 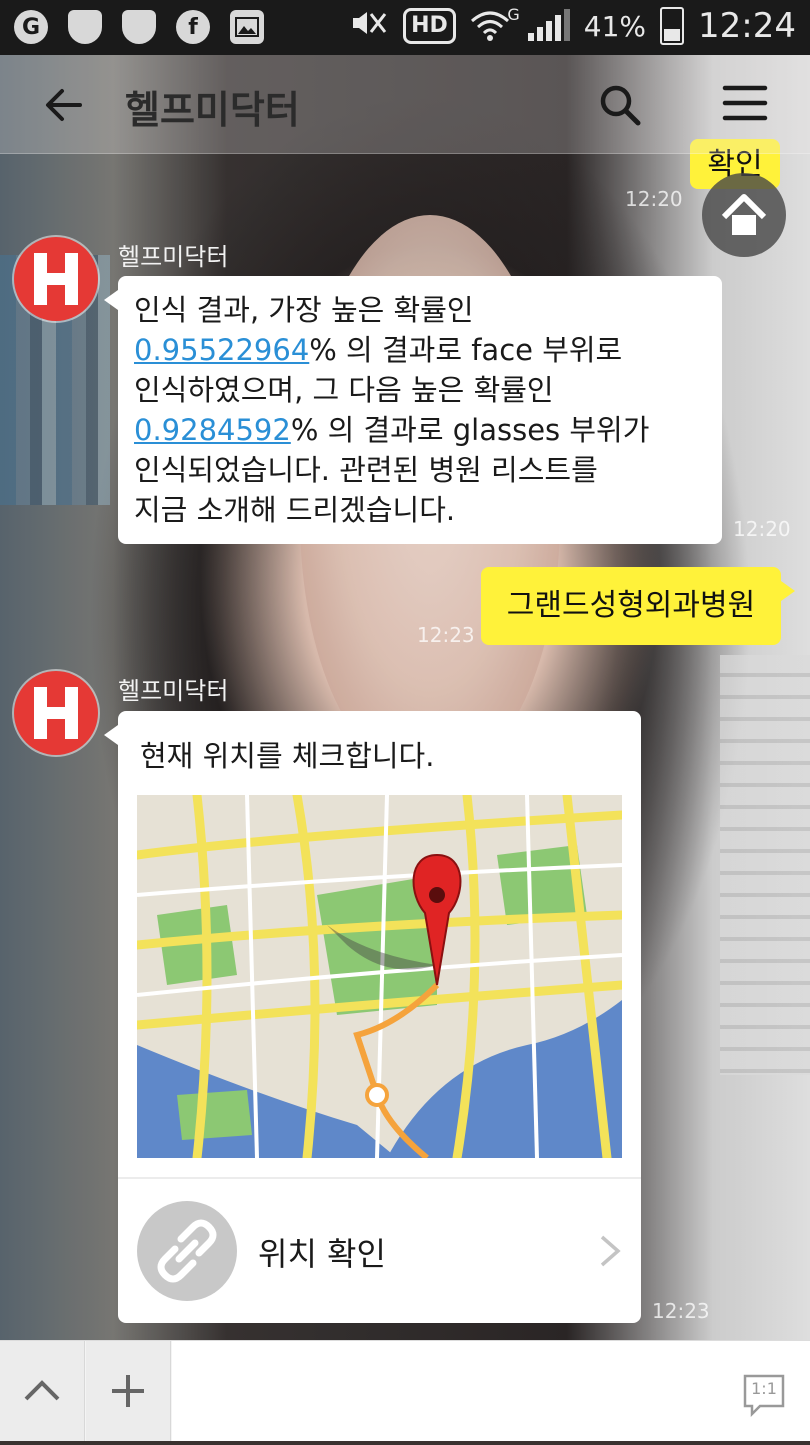 I want to click on system-icons: HD G 41% 12:24, so click(x=572, y=25).